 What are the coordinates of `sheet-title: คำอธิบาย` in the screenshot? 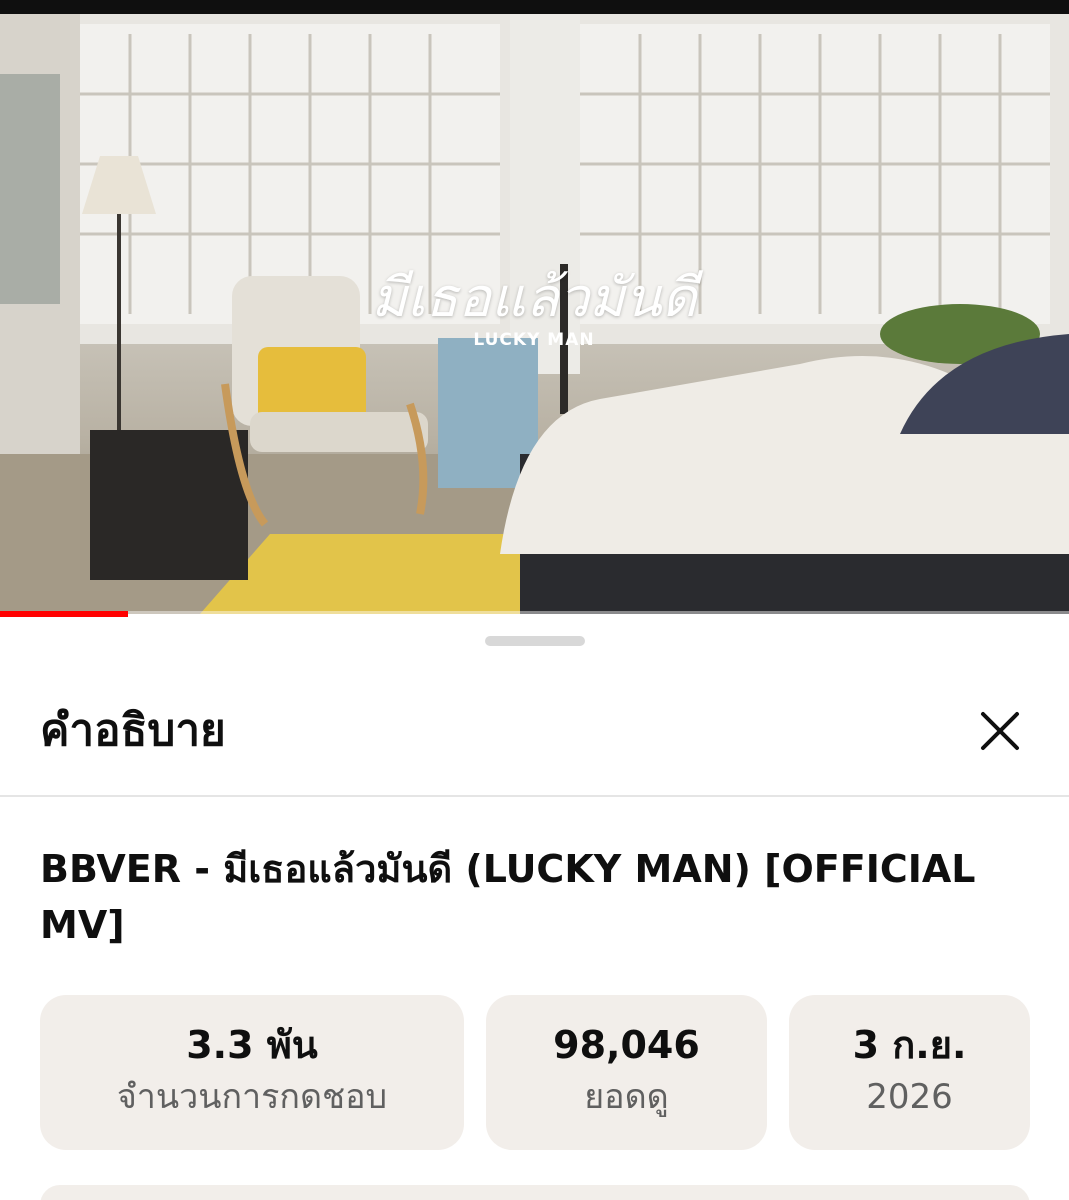 It's located at (133, 730).